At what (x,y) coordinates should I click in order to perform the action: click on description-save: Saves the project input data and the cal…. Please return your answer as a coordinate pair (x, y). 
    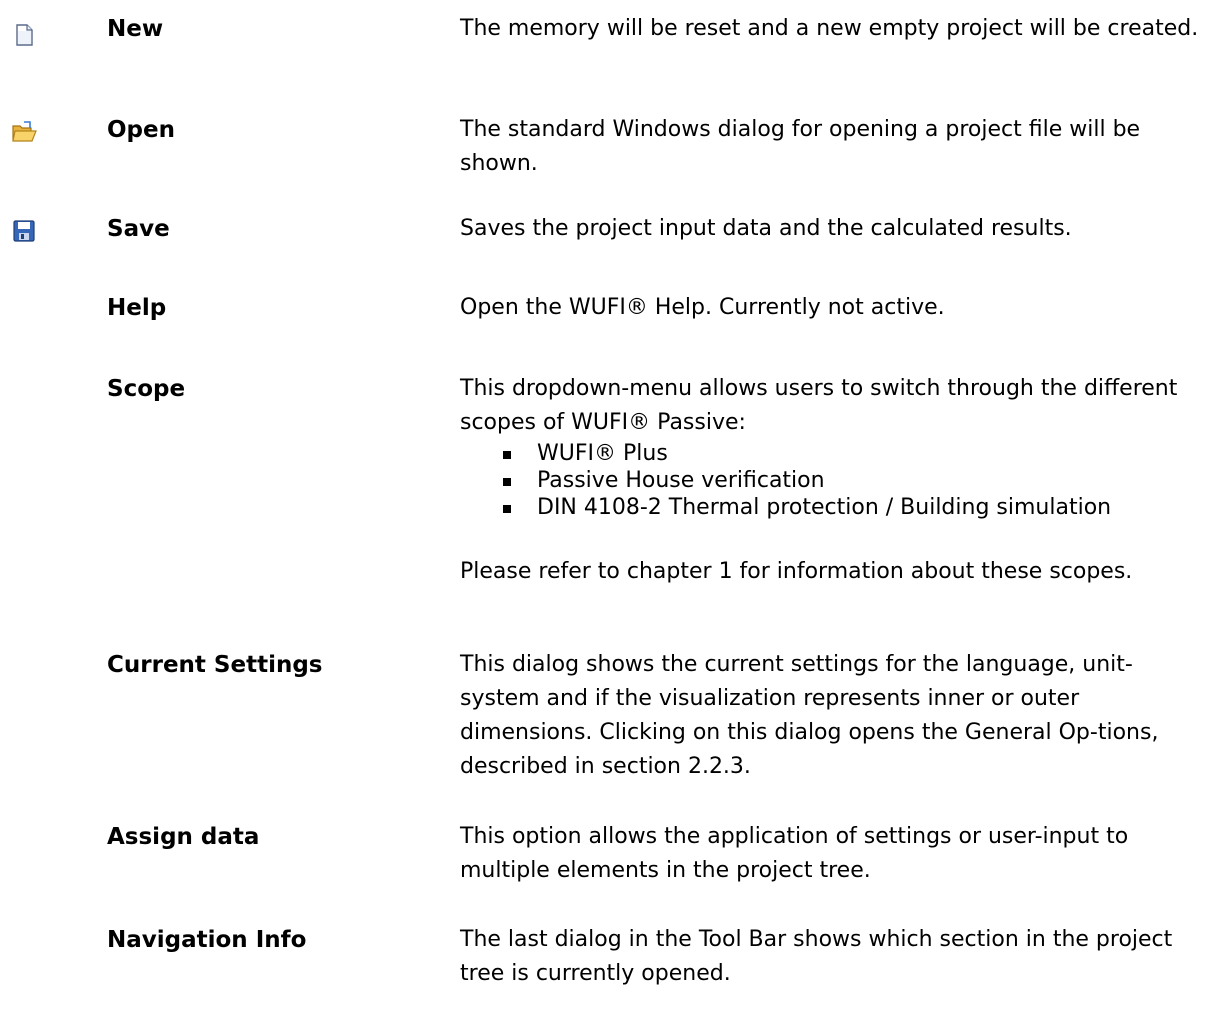
    Looking at the image, I should click on (830, 229).